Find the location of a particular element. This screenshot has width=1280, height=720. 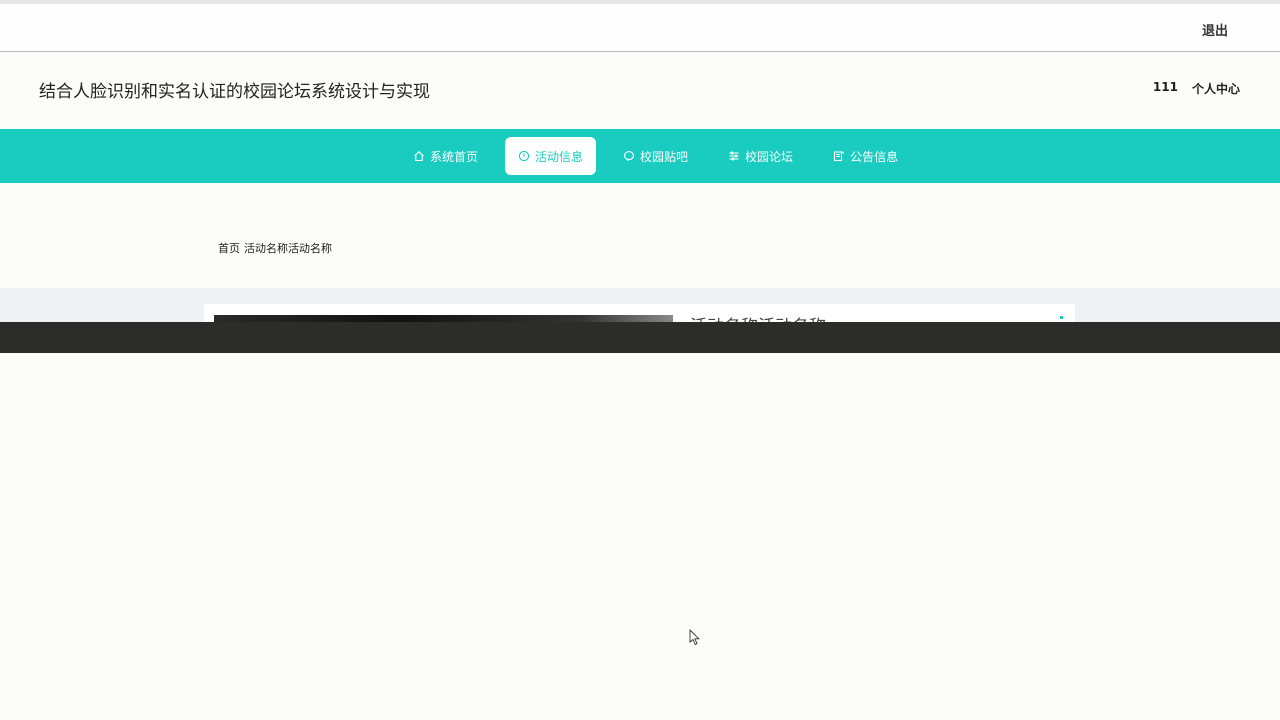

clock-icon is located at coordinates (524, 156).